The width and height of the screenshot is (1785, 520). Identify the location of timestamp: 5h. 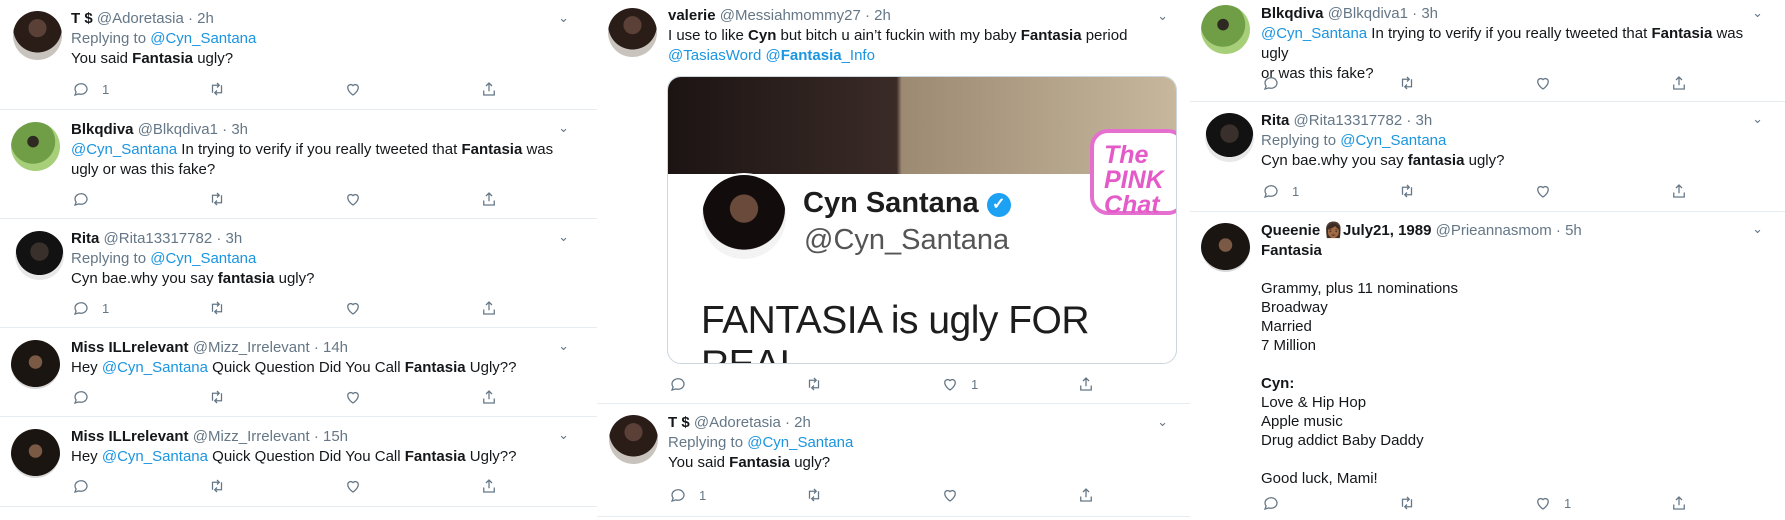
(1573, 230).